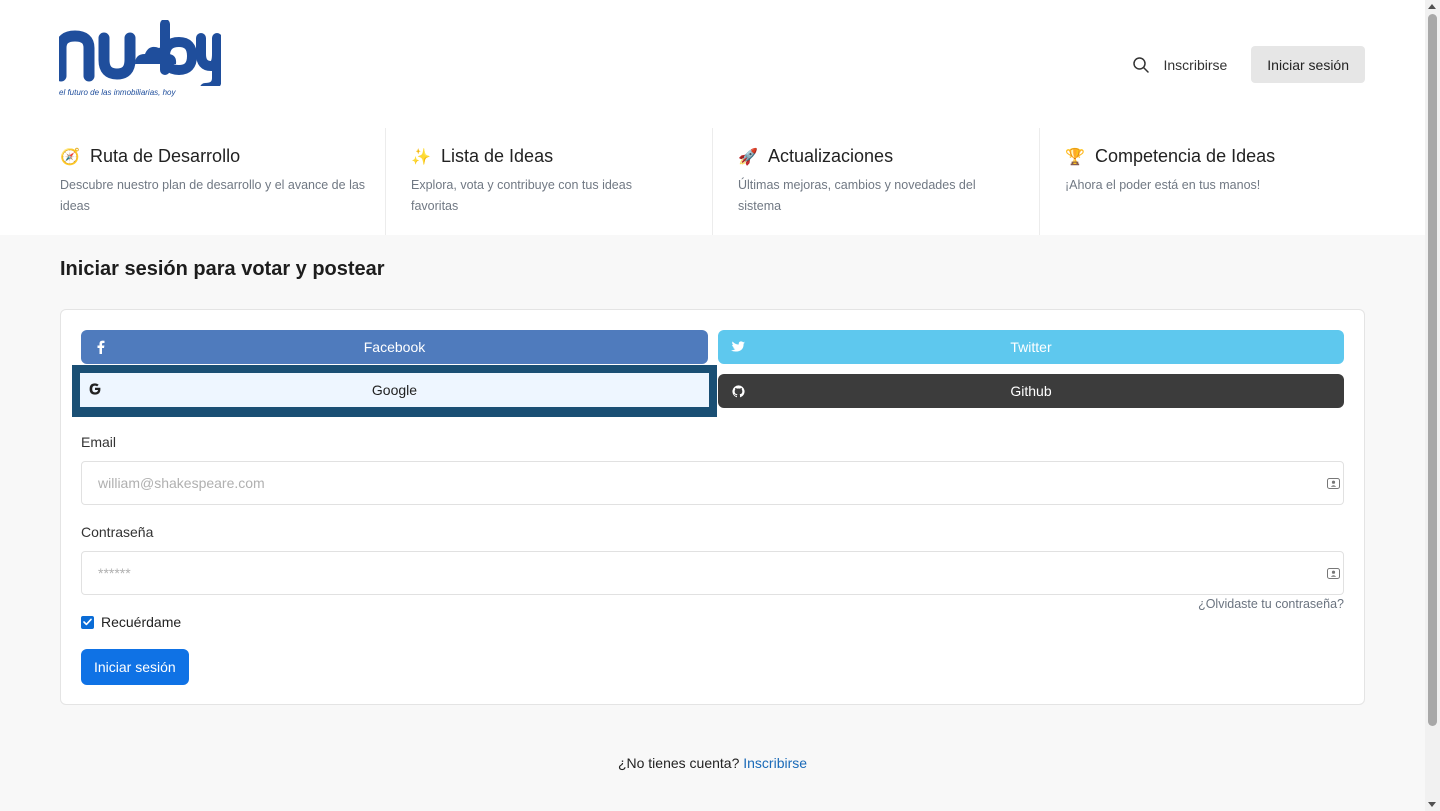 The width and height of the screenshot is (1440, 811). I want to click on feature-title: 🏆 Competencia de Ideas, so click(1215, 156).